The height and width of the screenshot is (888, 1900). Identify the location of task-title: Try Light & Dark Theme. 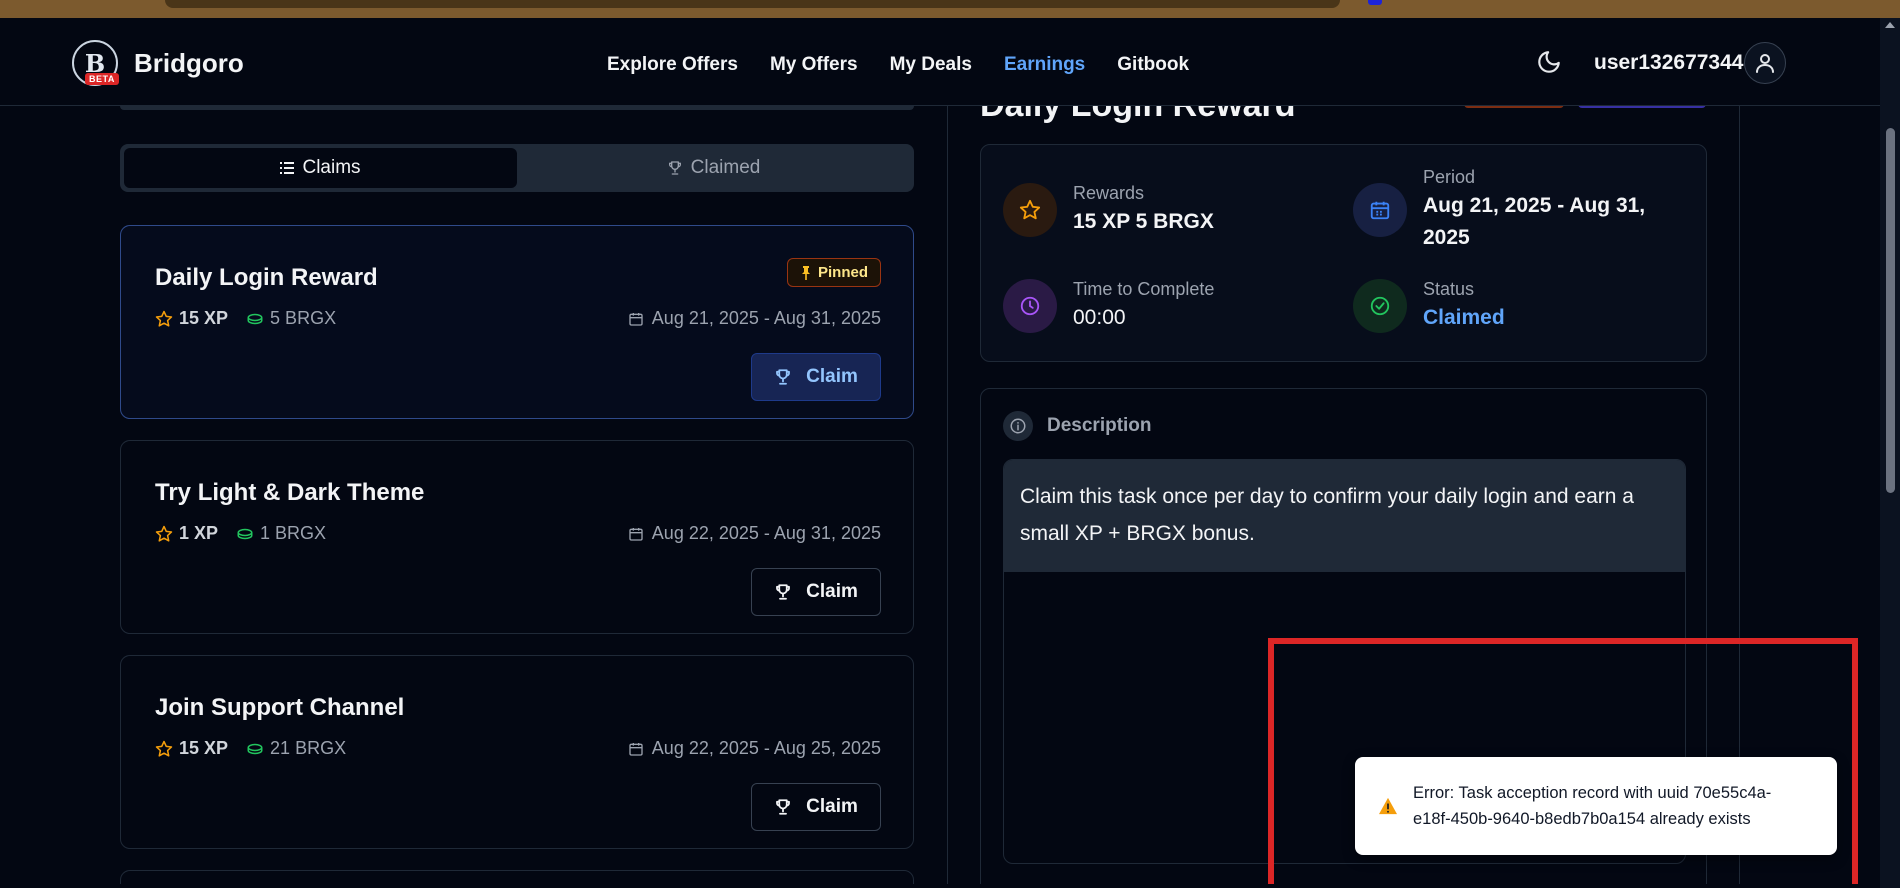
(290, 492).